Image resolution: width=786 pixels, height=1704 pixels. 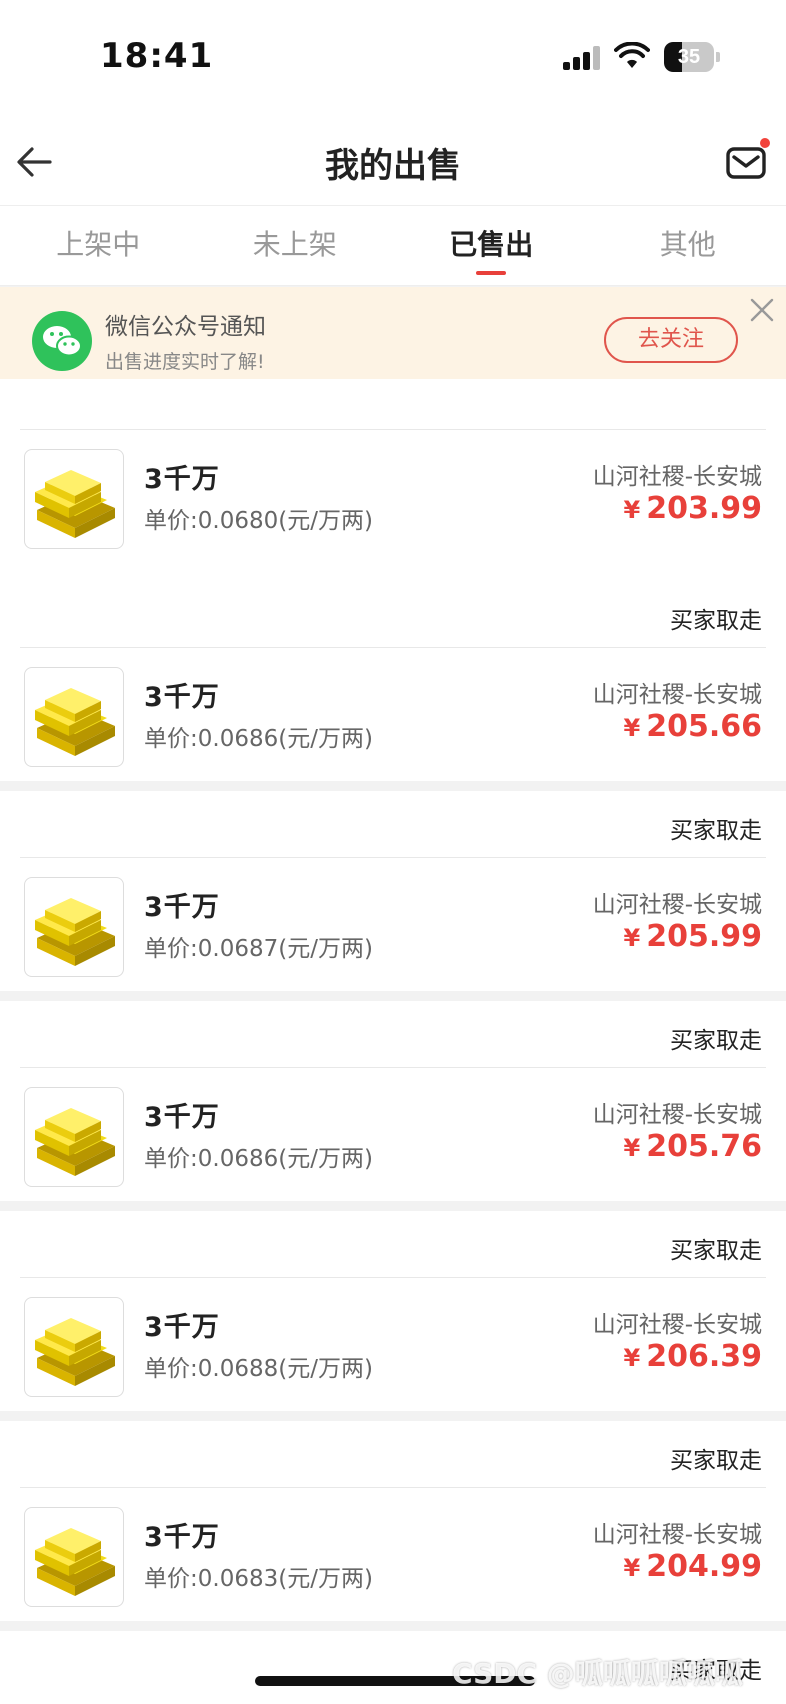 What do you see at coordinates (704, 1356) in the screenshot?
I see `order-total-value: 206.39` at bounding box center [704, 1356].